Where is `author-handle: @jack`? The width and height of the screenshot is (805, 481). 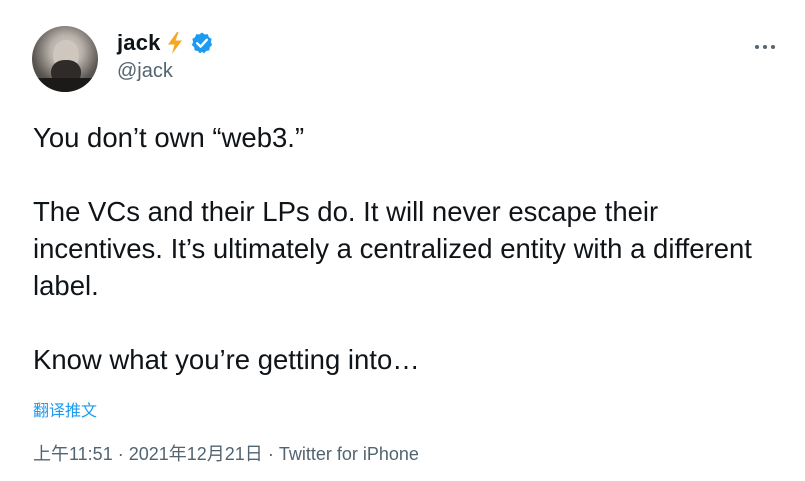 author-handle: @jack is located at coordinates (165, 71).